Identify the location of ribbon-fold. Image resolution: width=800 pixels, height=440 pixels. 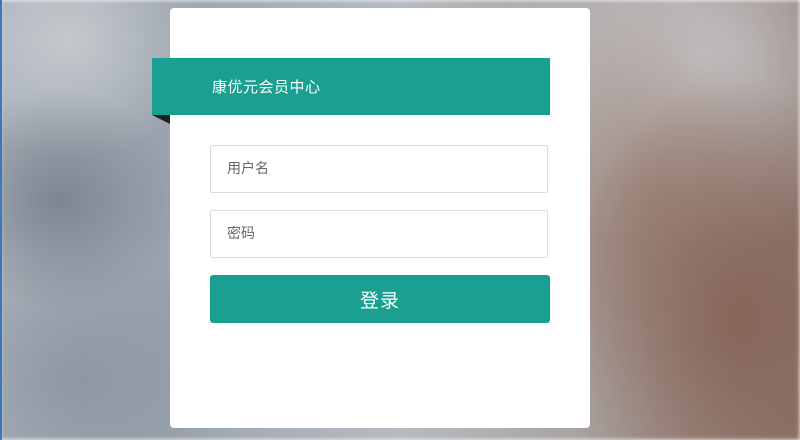
(161, 119).